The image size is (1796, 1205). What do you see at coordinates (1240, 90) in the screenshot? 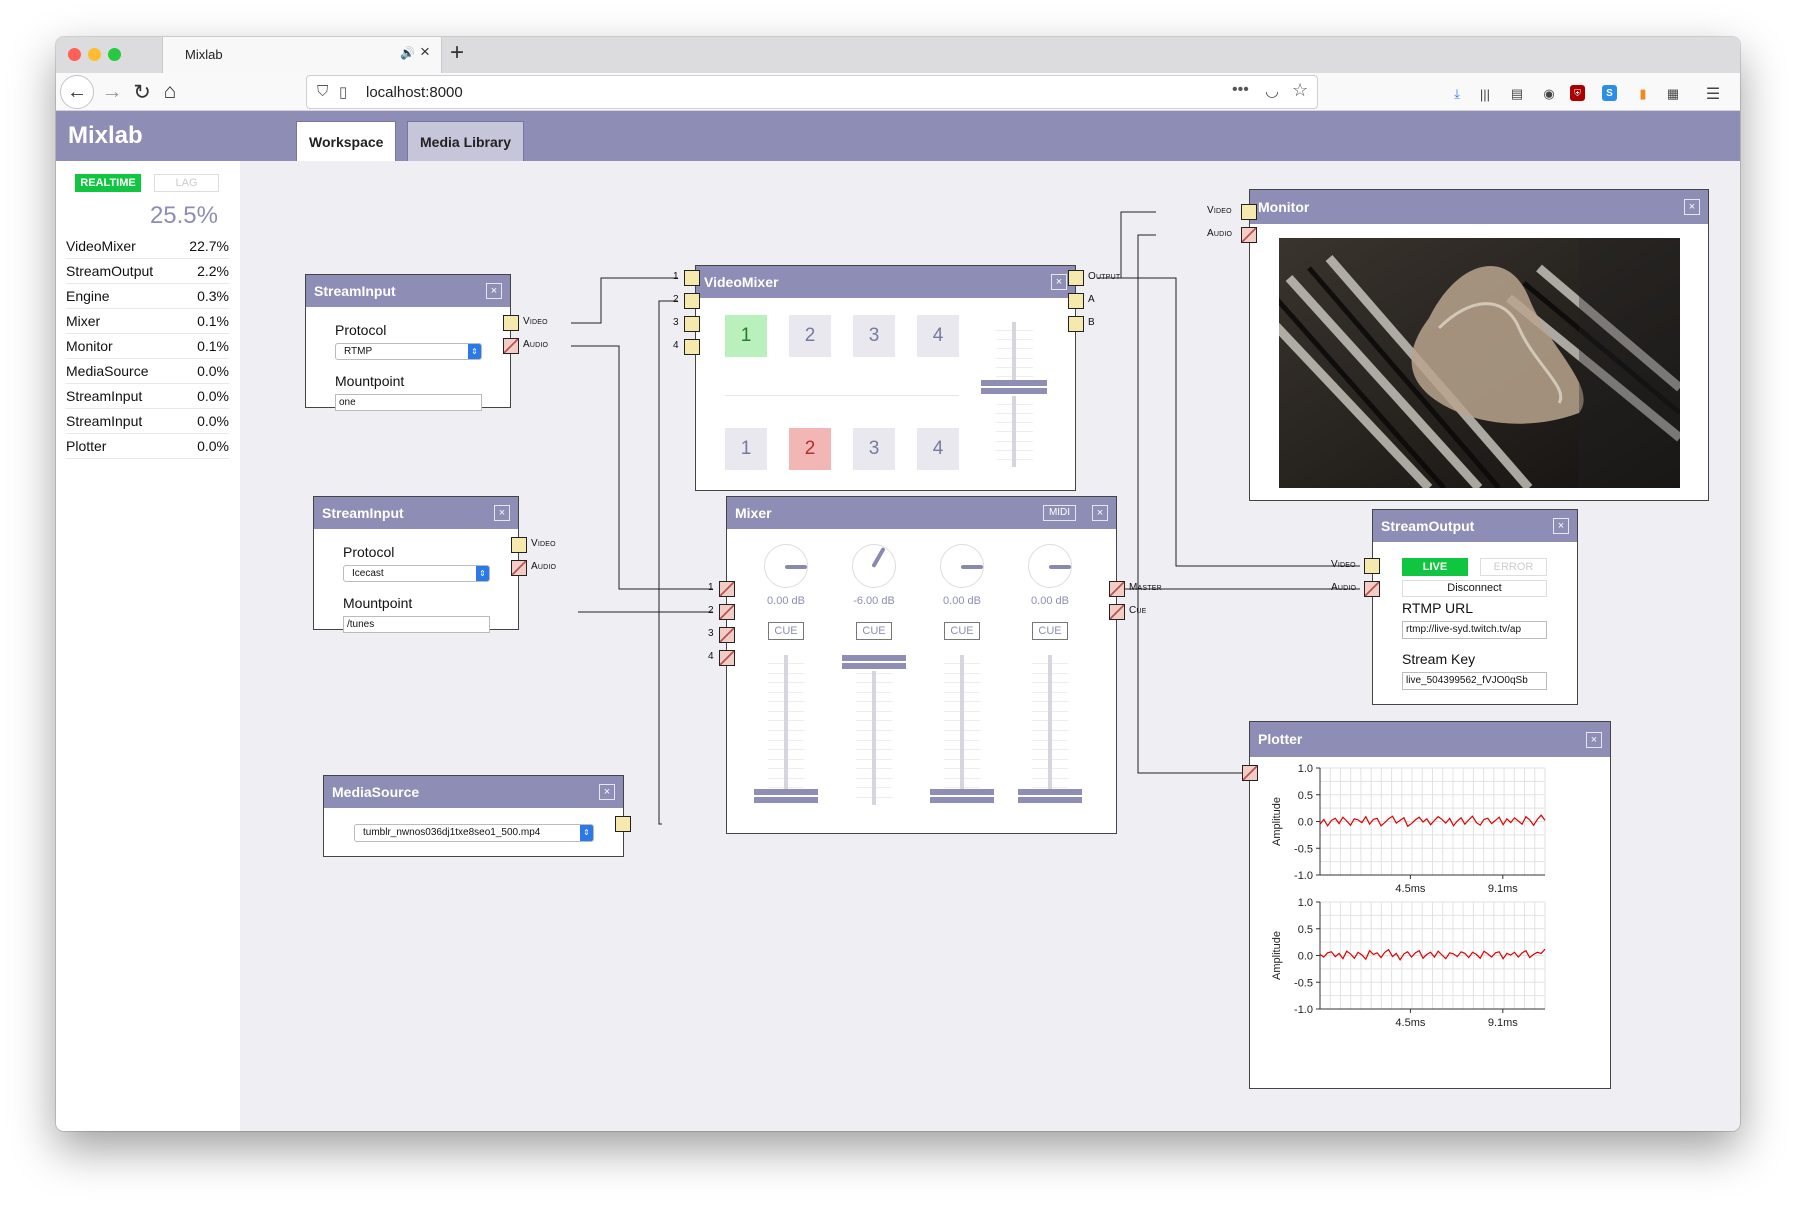
I see `more-dots-icon: •••` at bounding box center [1240, 90].